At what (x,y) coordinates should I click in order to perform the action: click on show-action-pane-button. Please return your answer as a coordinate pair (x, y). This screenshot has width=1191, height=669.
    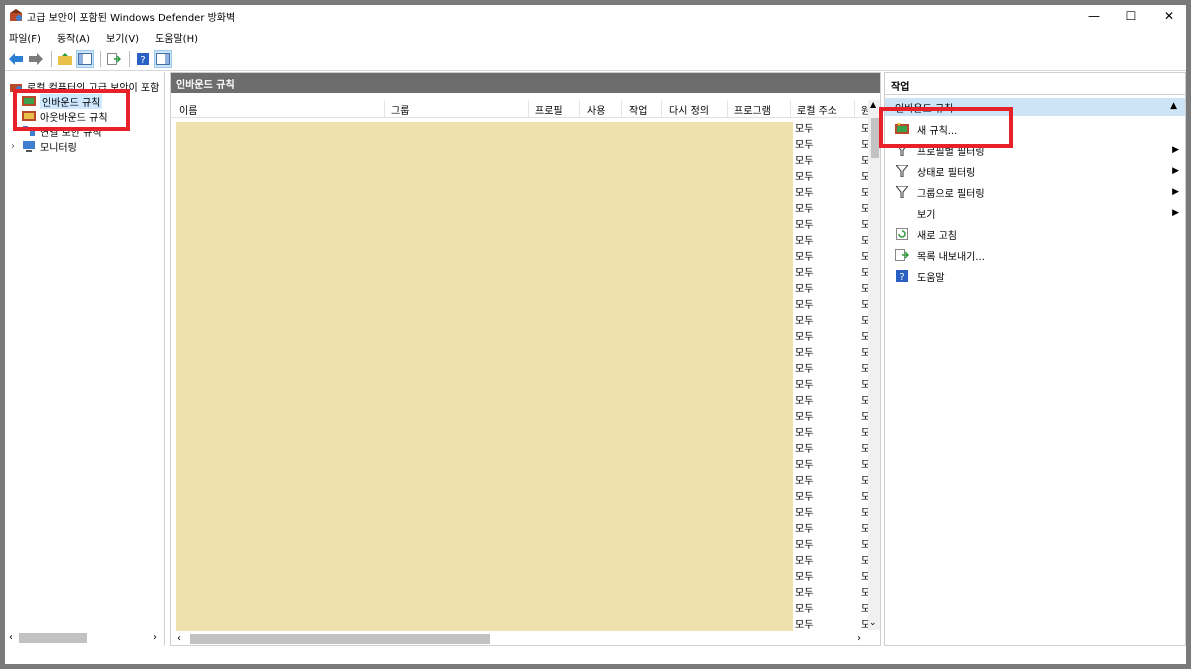
    Looking at the image, I should click on (163, 58).